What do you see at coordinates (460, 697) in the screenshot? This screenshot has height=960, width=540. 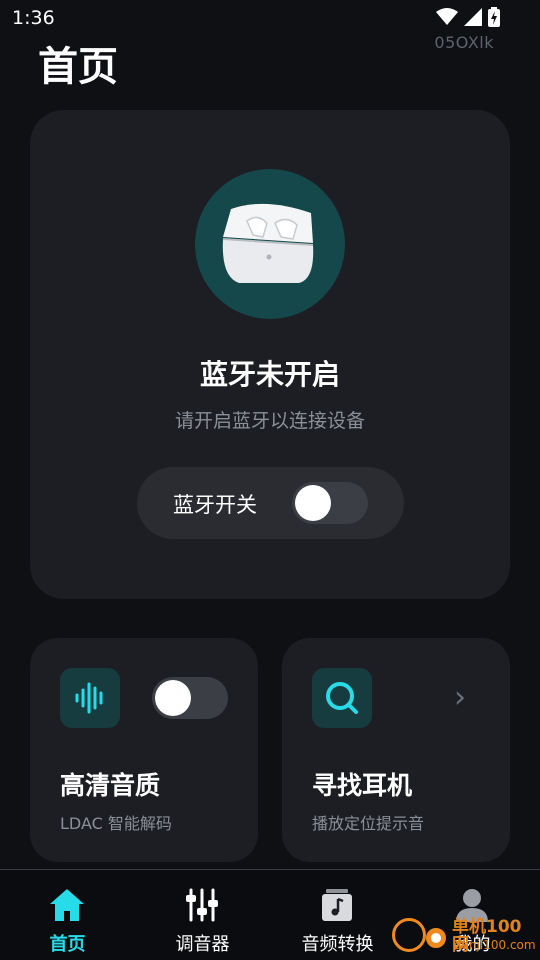 I see `chevron-right-icon: ›` at bounding box center [460, 697].